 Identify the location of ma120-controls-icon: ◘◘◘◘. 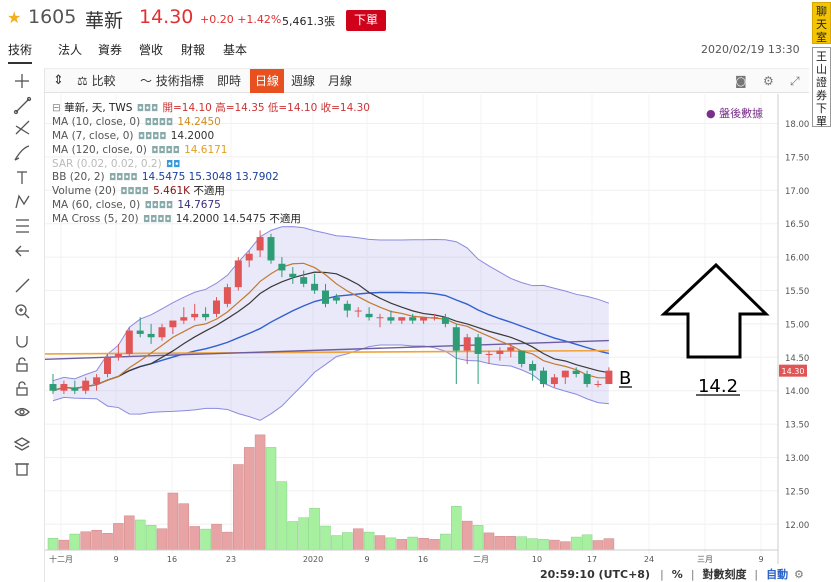
(165, 152).